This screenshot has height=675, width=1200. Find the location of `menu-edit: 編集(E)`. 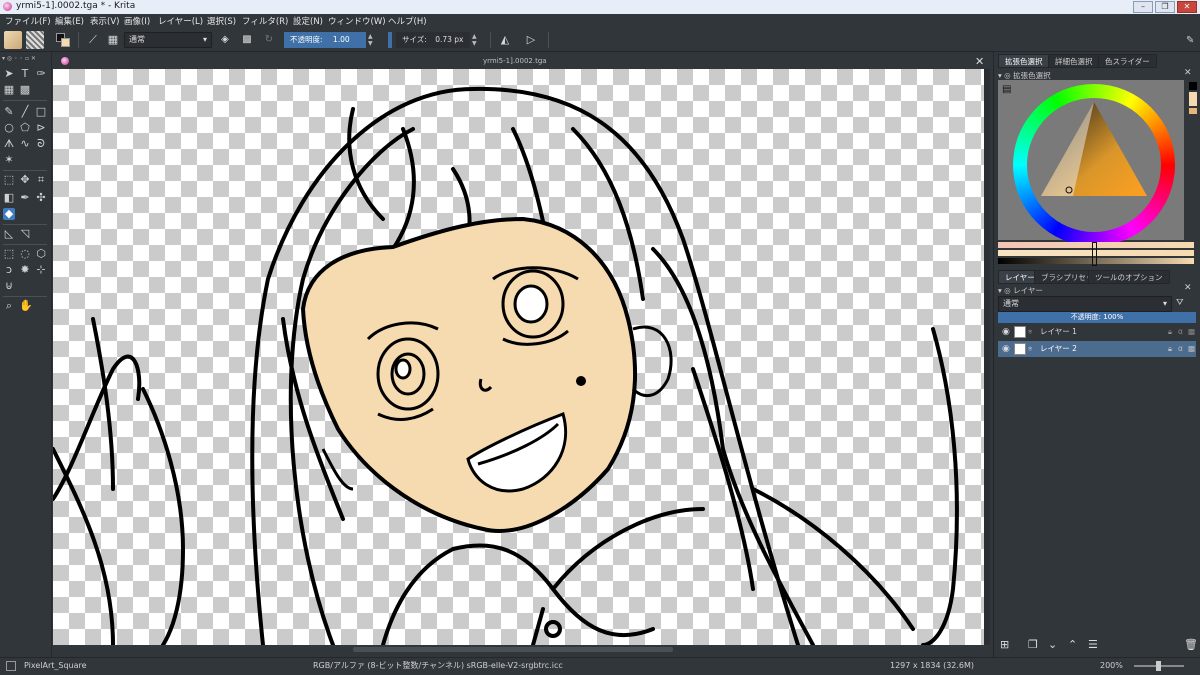

menu-edit: 編集(E) is located at coordinates (69, 21).